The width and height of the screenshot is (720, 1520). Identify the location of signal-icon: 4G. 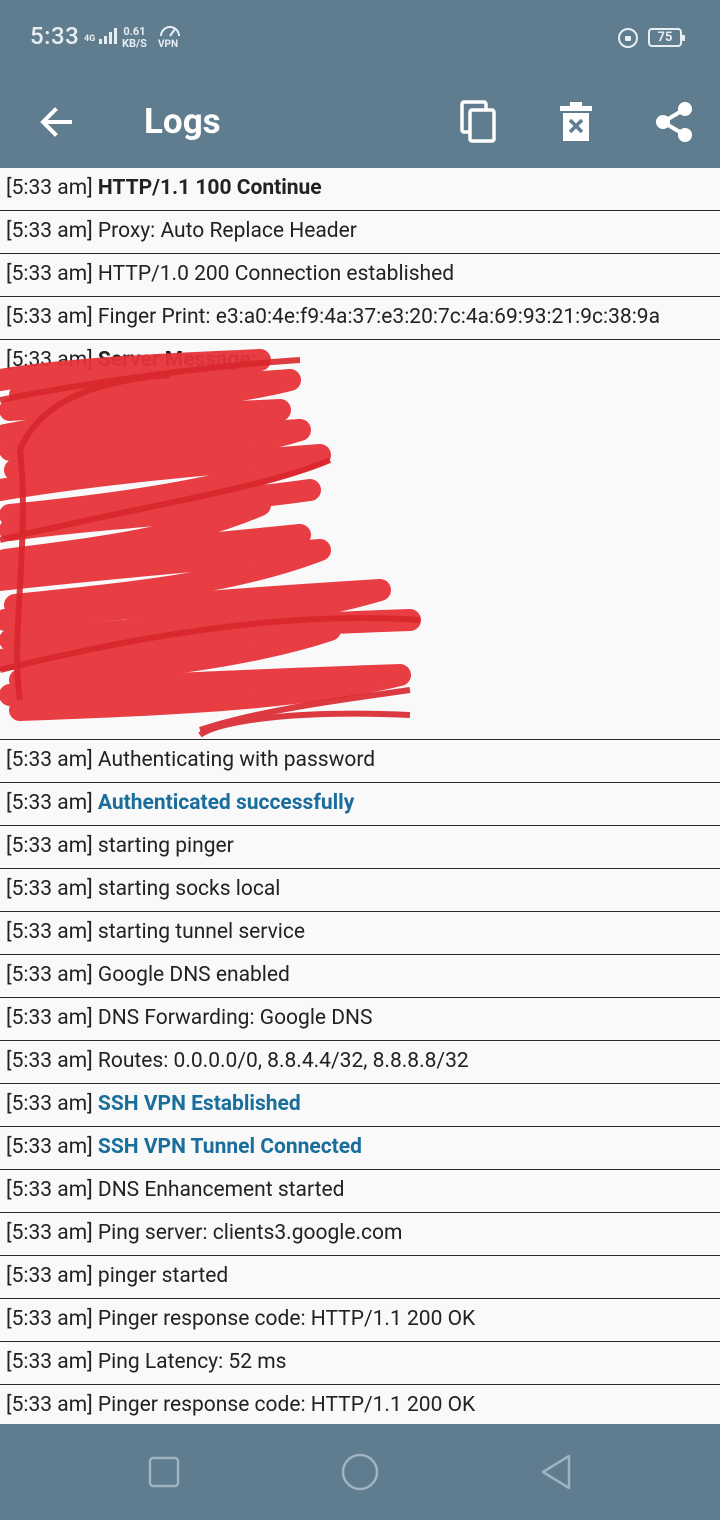
(101, 36).